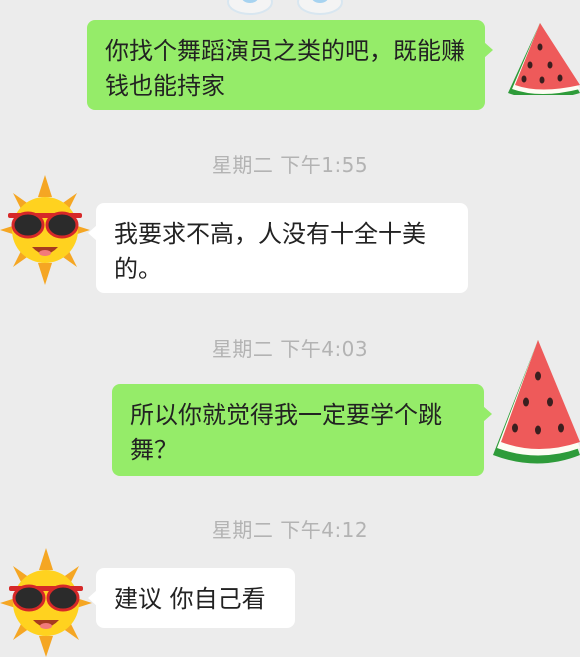 The height and width of the screenshot is (657, 580). Describe the element at coordinates (290, 165) in the screenshot. I see `timestamp: 星期二 下午1:55` at that location.